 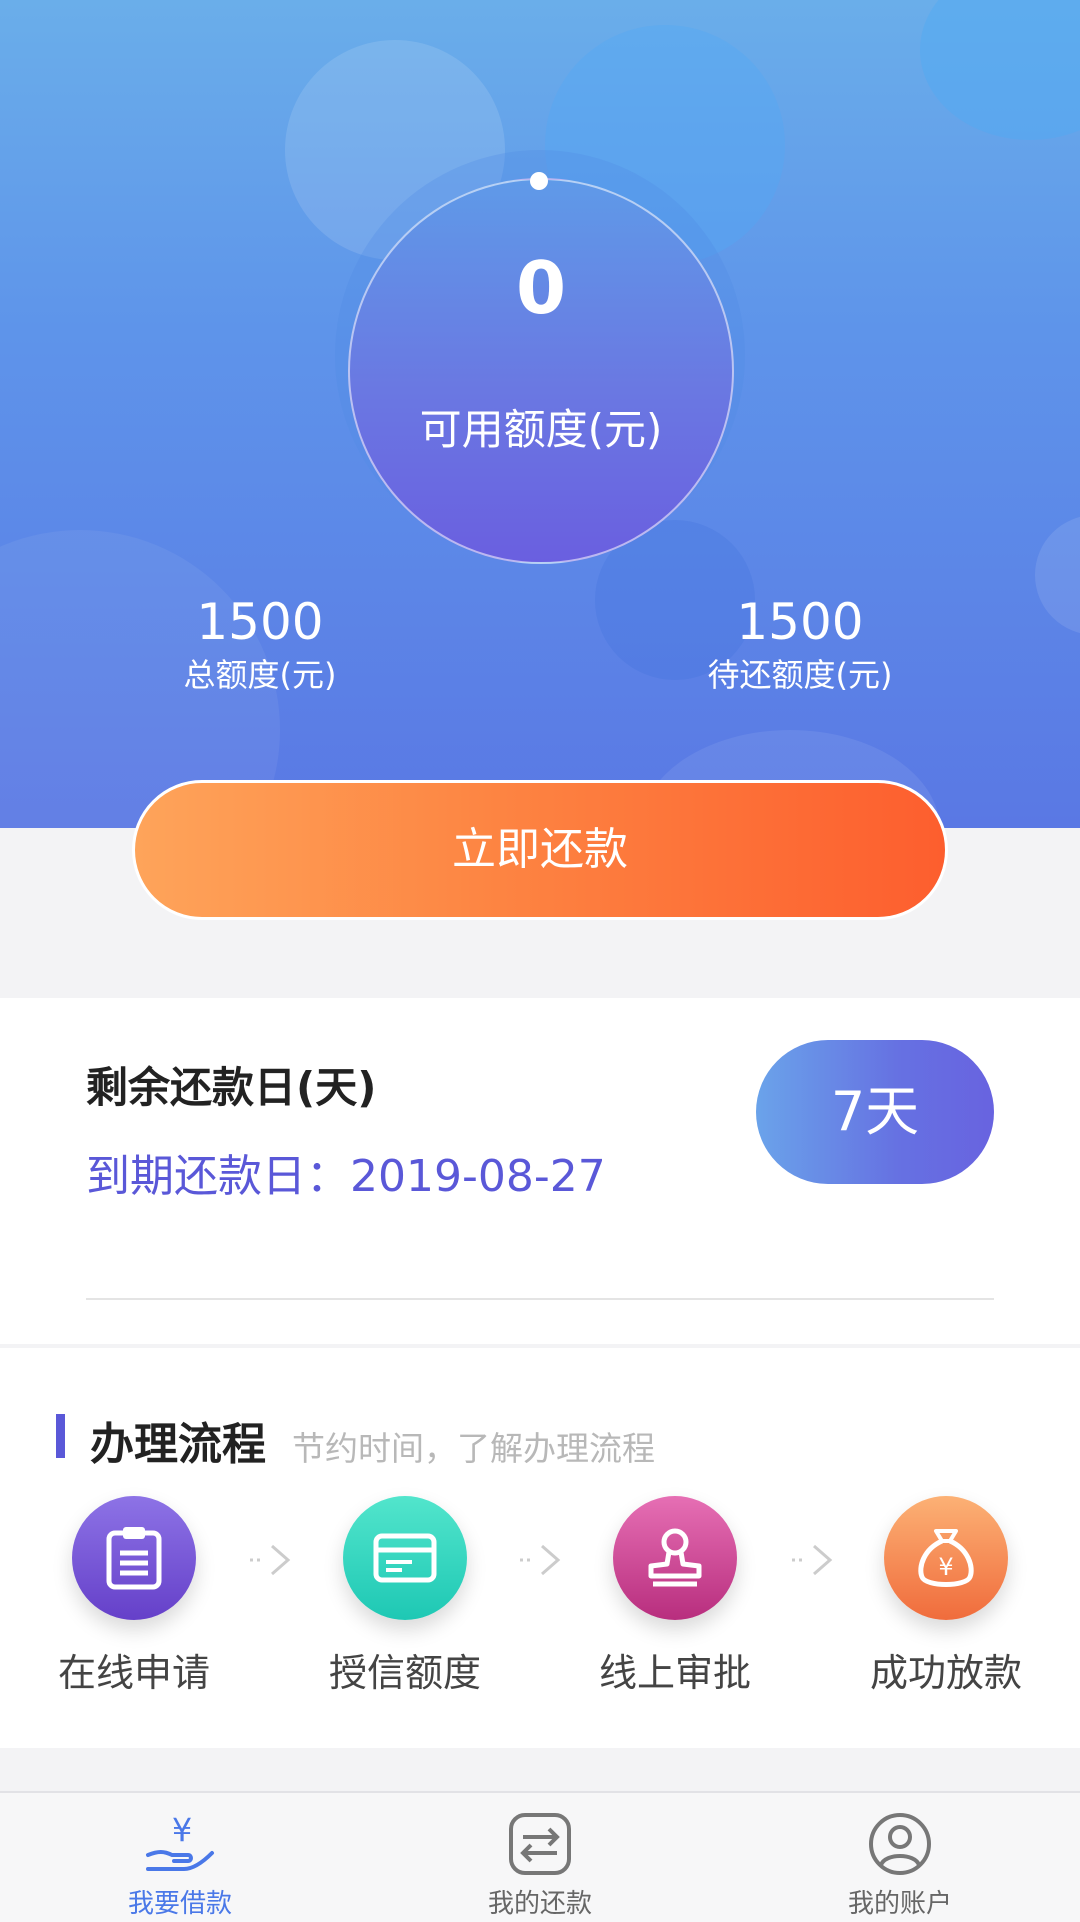 What do you see at coordinates (900, 1845) in the screenshot?
I see `user-icon` at bounding box center [900, 1845].